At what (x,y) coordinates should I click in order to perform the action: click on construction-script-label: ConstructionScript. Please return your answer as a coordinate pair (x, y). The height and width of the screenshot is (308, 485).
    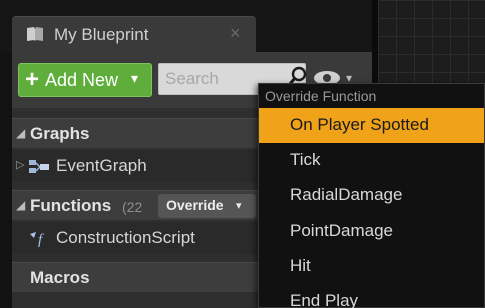
    Looking at the image, I should click on (125, 237).